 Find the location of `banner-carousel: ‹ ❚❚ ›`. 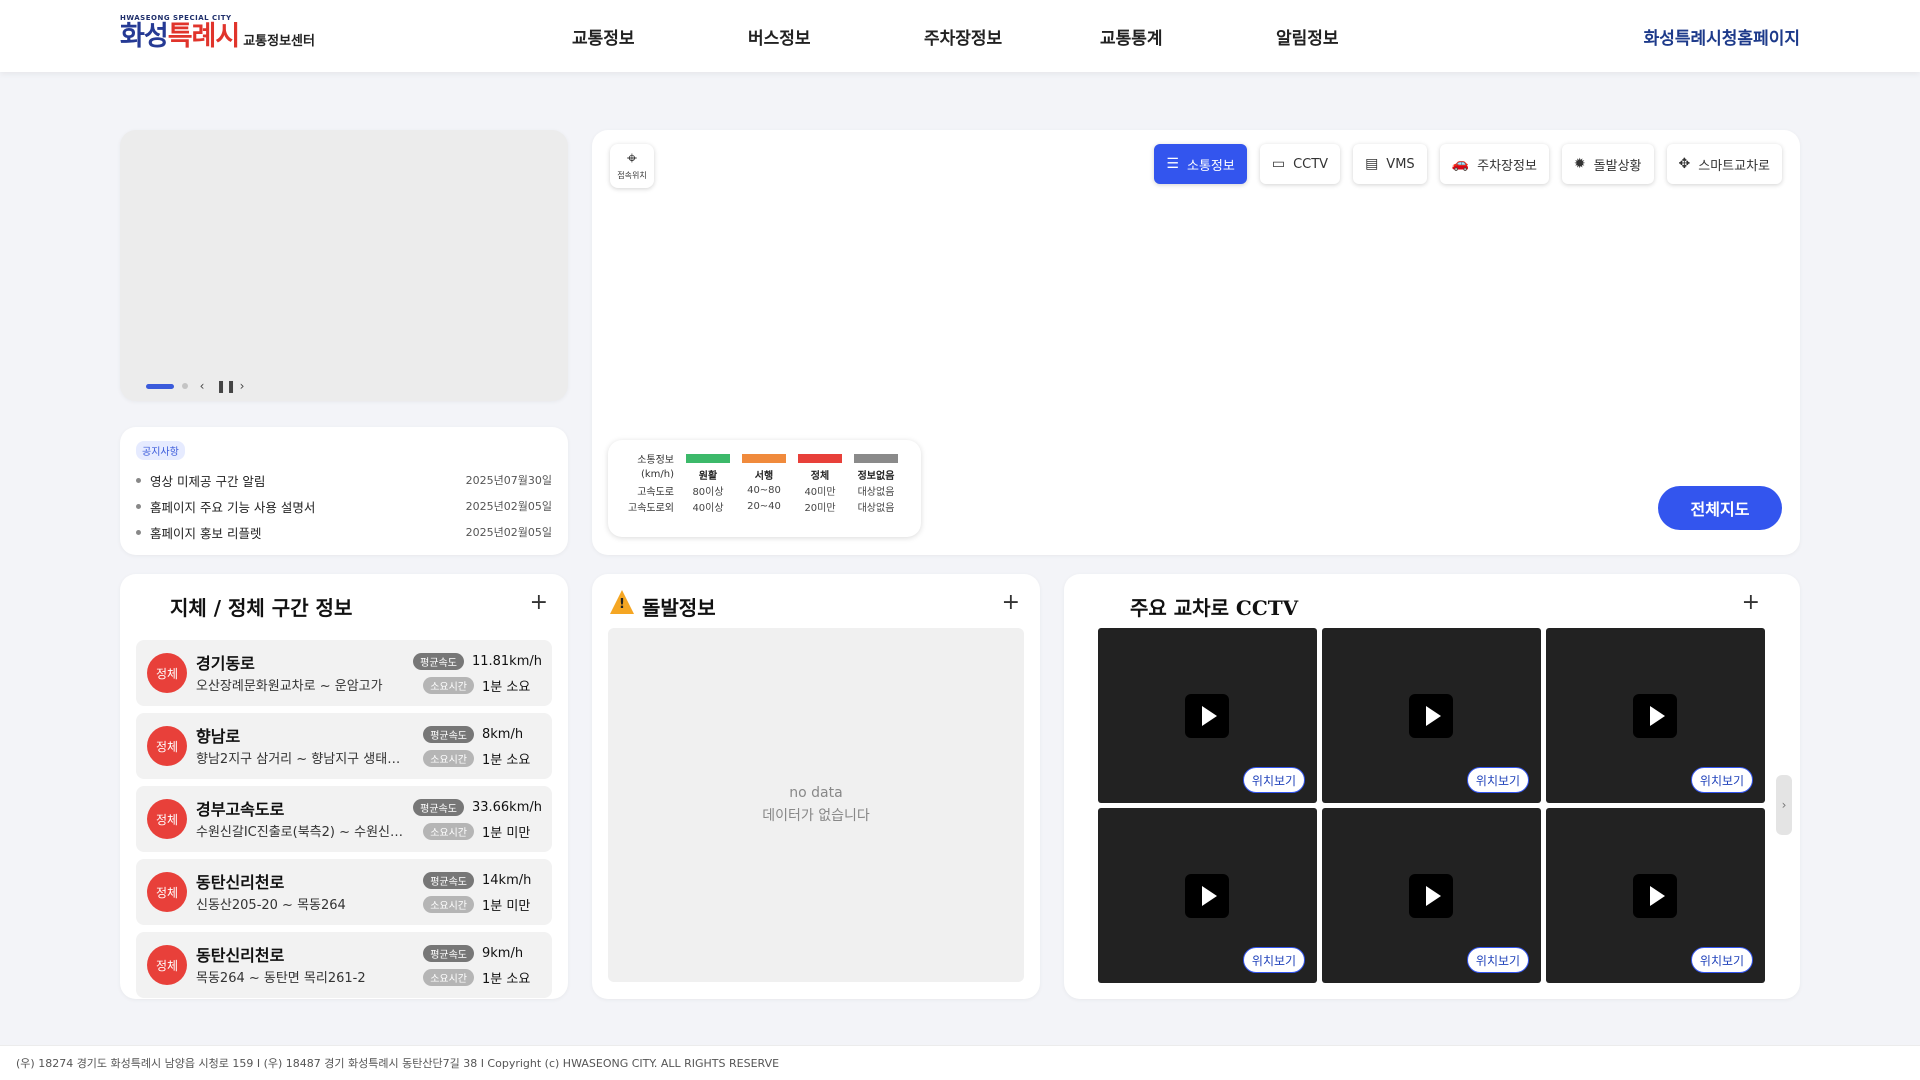

banner-carousel: ‹ ❚❚ › is located at coordinates (344, 265).